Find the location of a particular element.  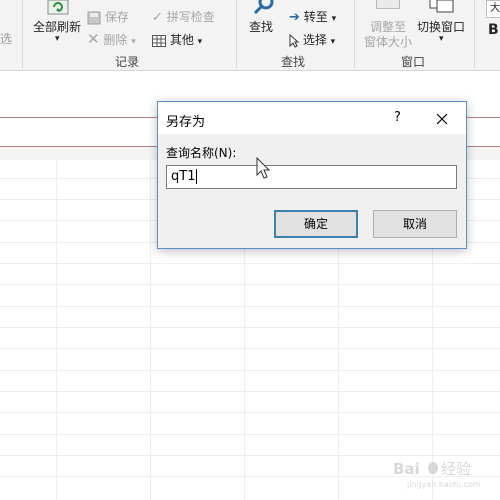

goto-label: 转至 is located at coordinates (315, 17).